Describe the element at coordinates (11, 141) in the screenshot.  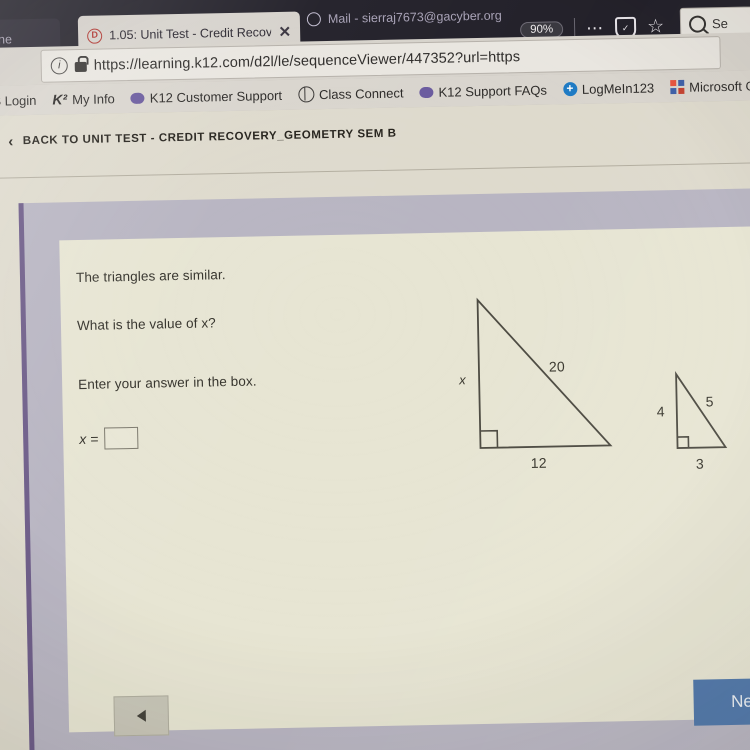
I see `chevron-left-icon: ‹` at that location.